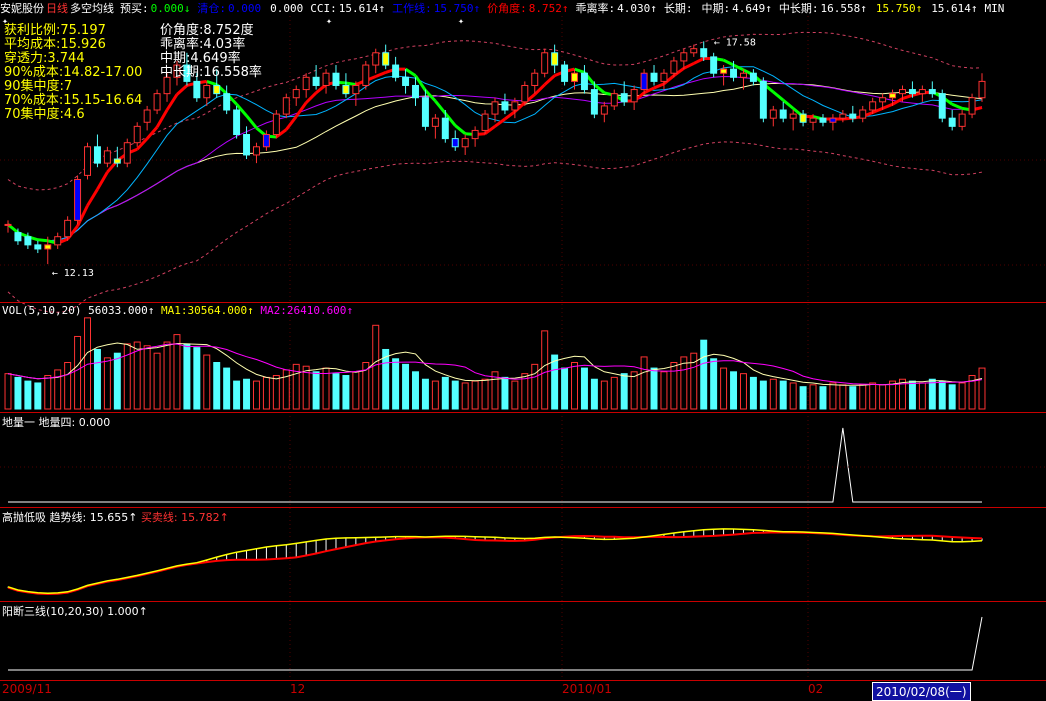 The image size is (1046, 701). What do you see at coordinates (73, 100) in the screenshot?
I see `info-line: 70%成本:15.15-16.64` at bounding box center [73, 100].